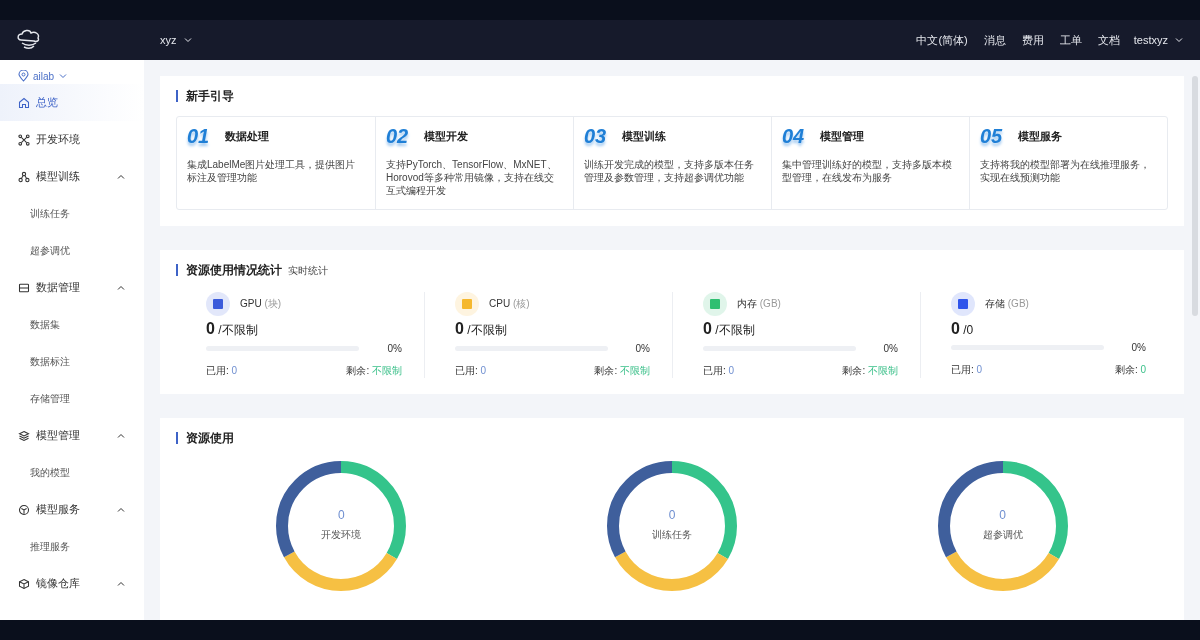  Describe the element at coordinates (23, 76) in the screenshot. I see `location-pin-icon` at that location.